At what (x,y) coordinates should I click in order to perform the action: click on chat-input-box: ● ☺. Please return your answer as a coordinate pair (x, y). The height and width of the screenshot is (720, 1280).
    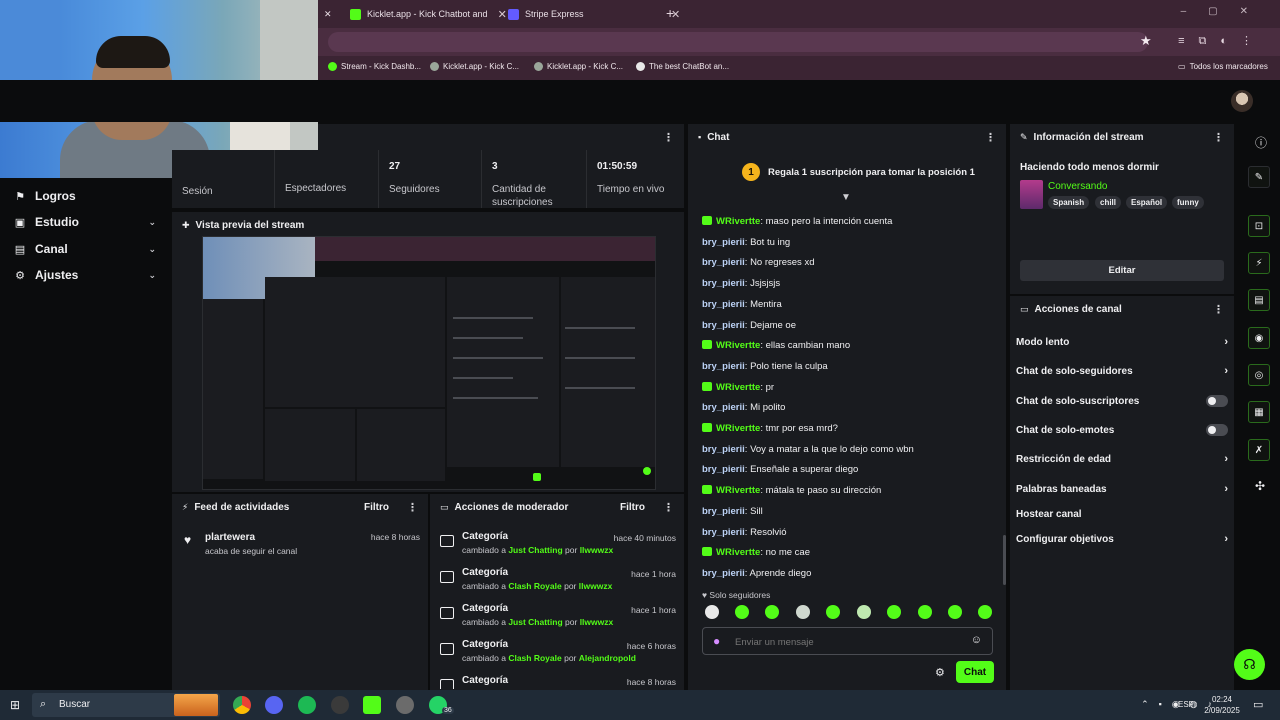
    Looking at the image, I should click on (847, 641).